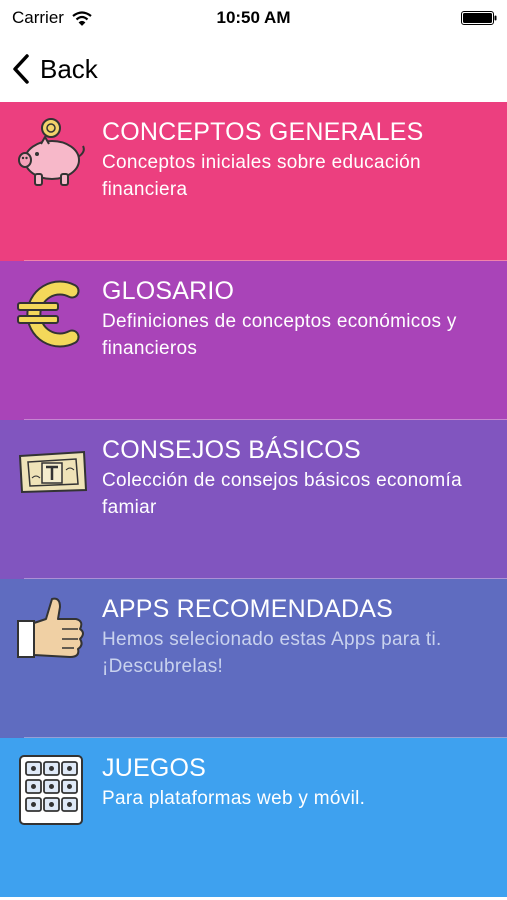  Describe the element at coordinates (51, 152) in the screenshot. I see `piggy-bank-icon` at that location.